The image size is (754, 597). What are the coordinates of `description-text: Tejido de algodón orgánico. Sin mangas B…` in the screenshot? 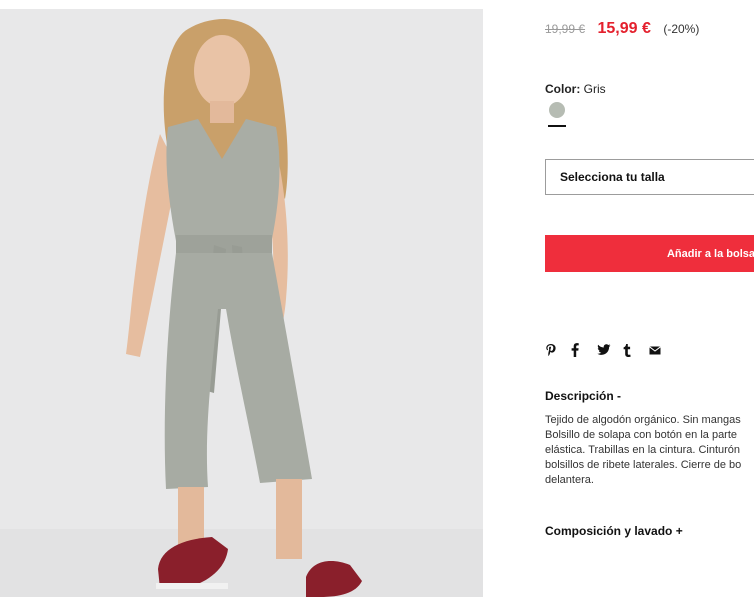 It's located at (649, 450).